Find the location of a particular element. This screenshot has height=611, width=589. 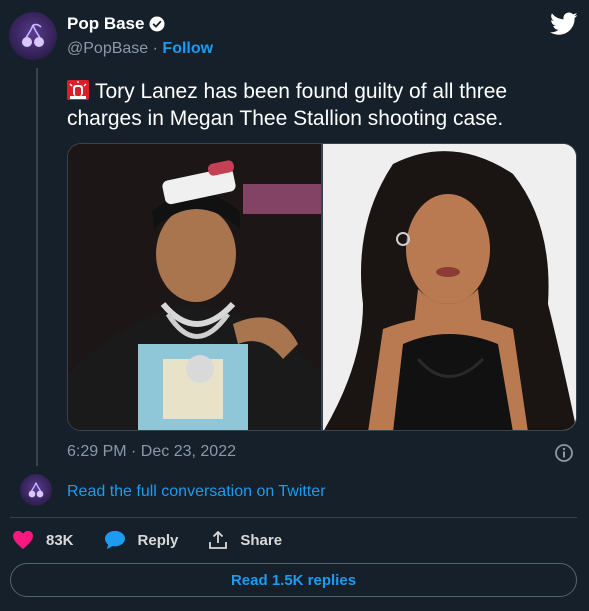

police-light-emoji-icon is located at coordinates (78, 90).